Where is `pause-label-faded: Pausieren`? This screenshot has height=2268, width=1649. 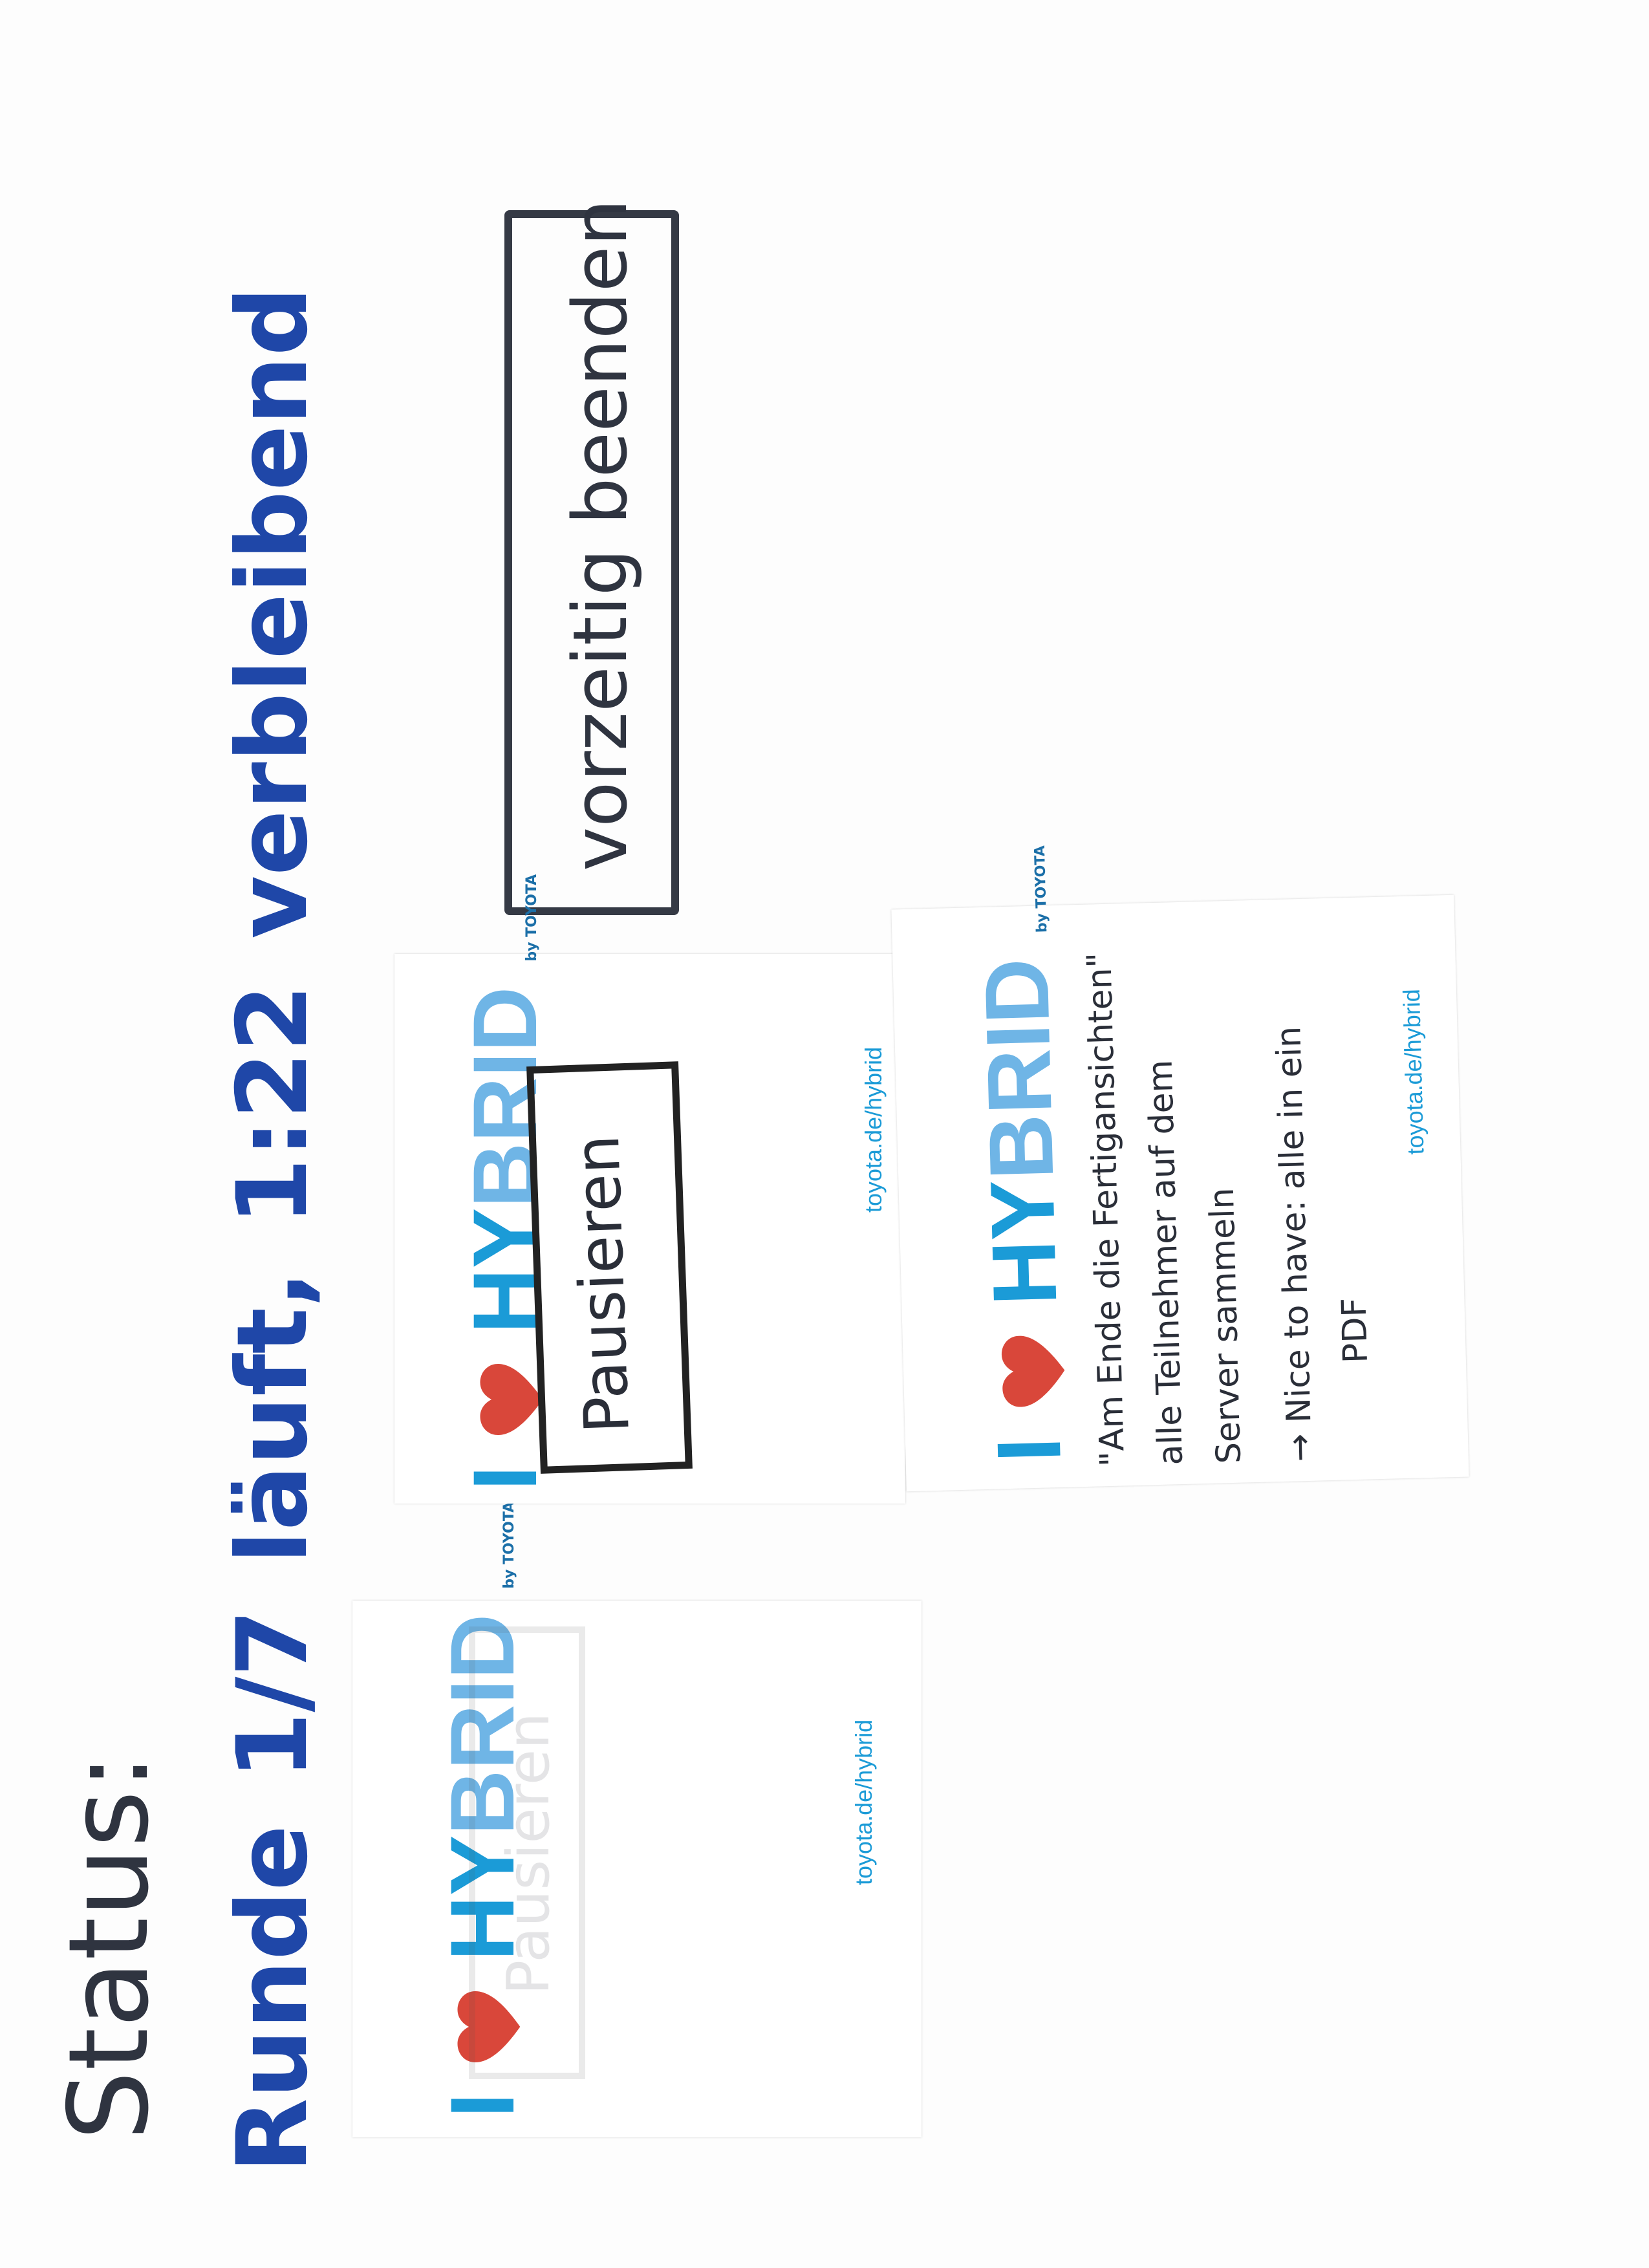 pause-label-faded: Pausieren is located at coordinates (529, 1853).